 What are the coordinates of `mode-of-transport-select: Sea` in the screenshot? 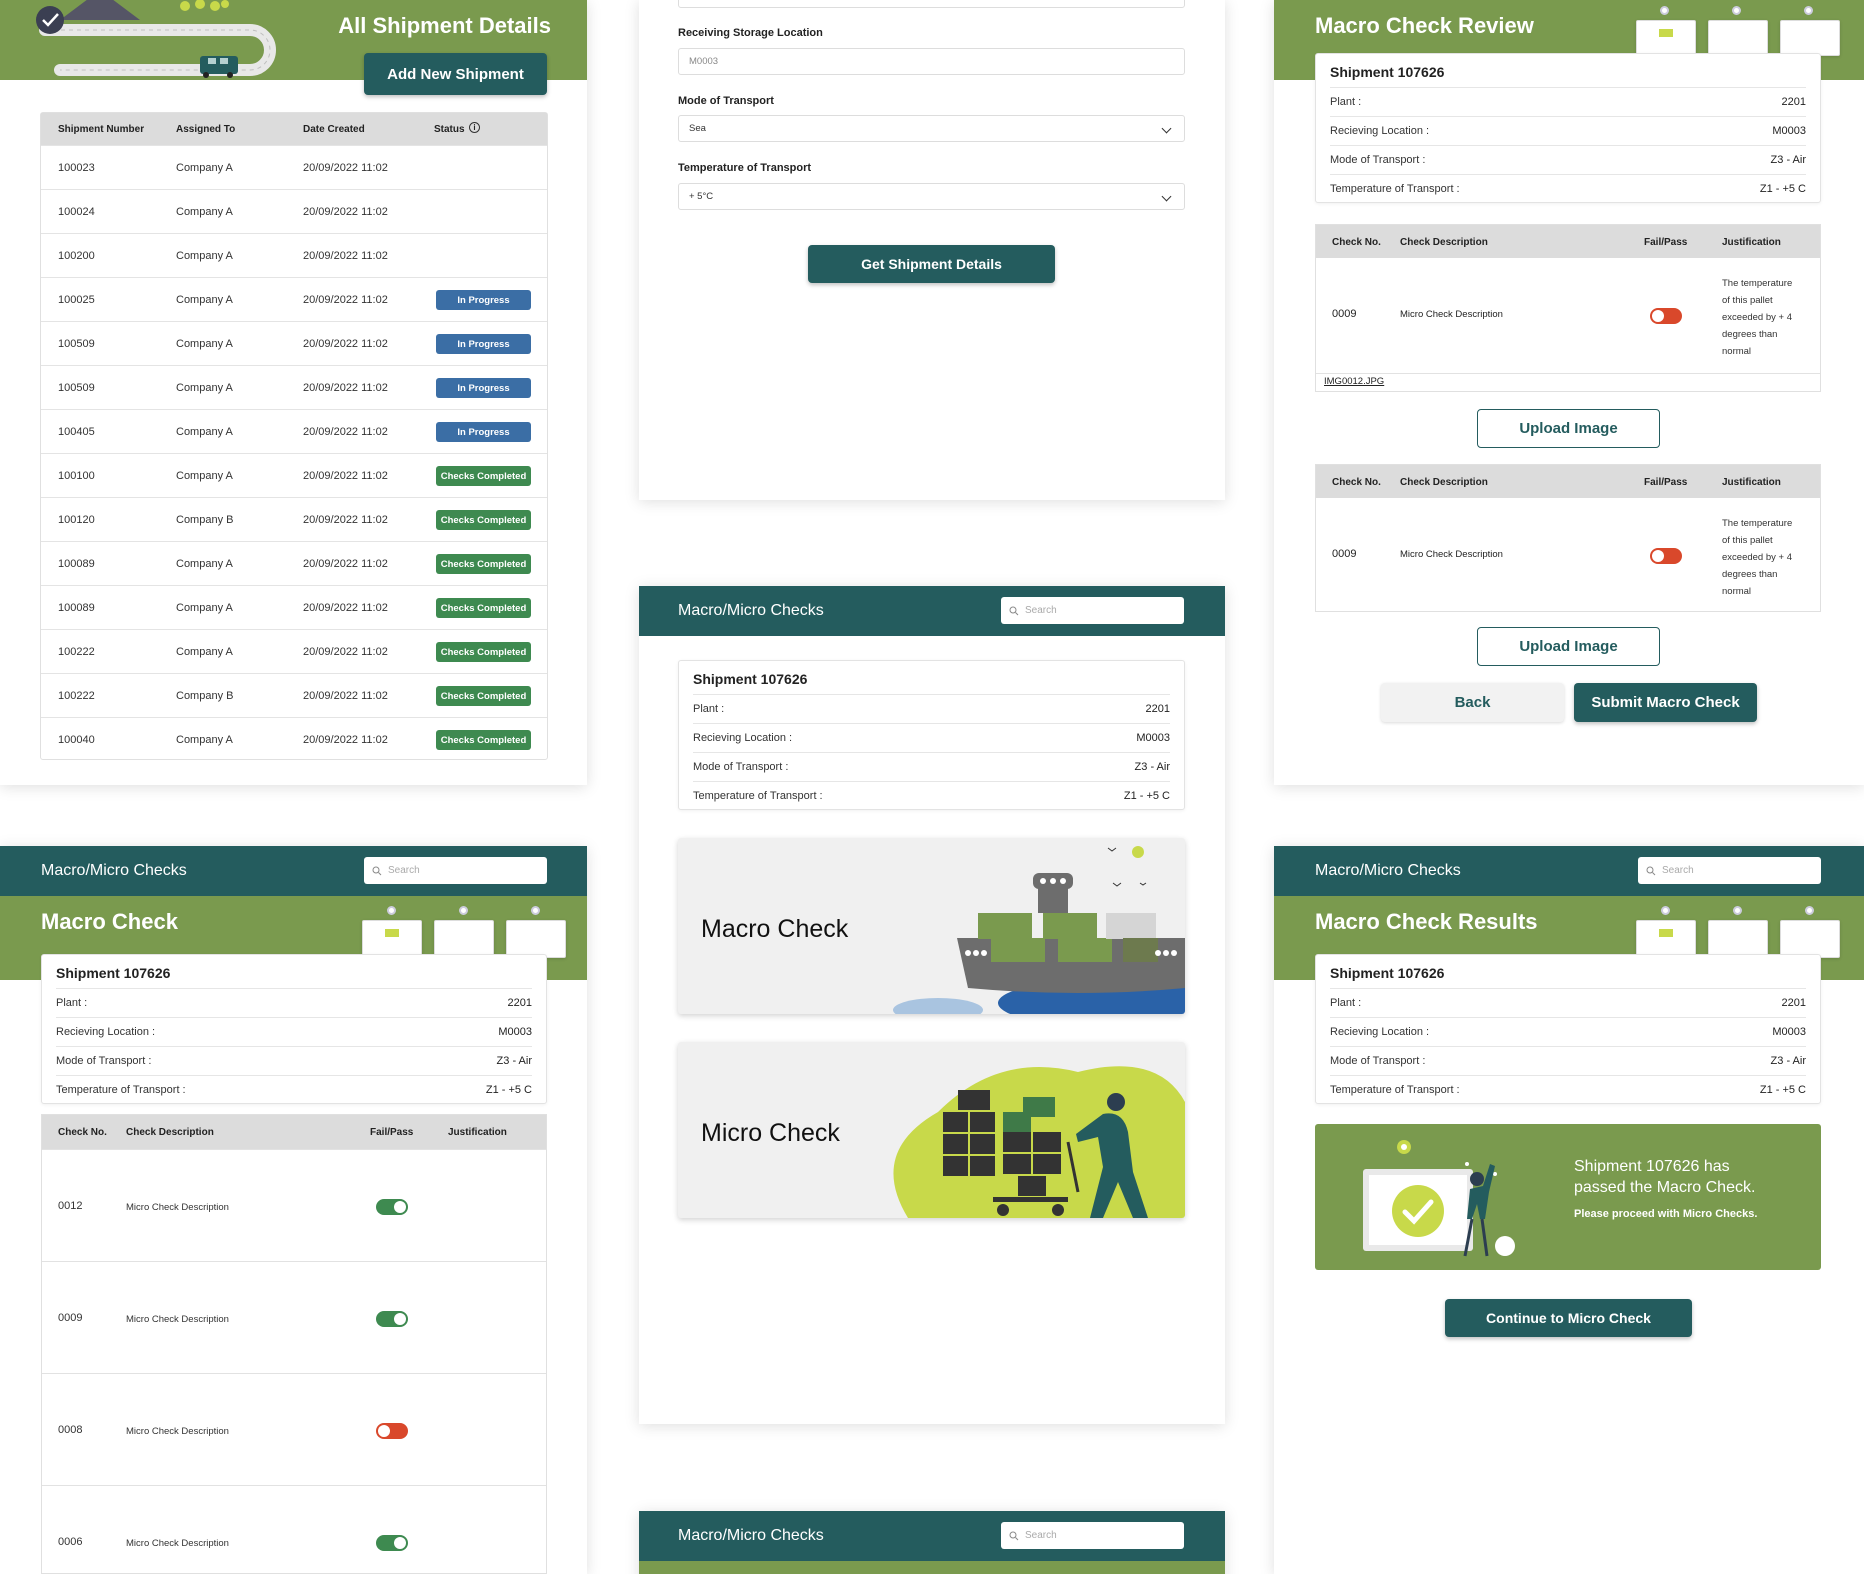 It's located at (931, 128).